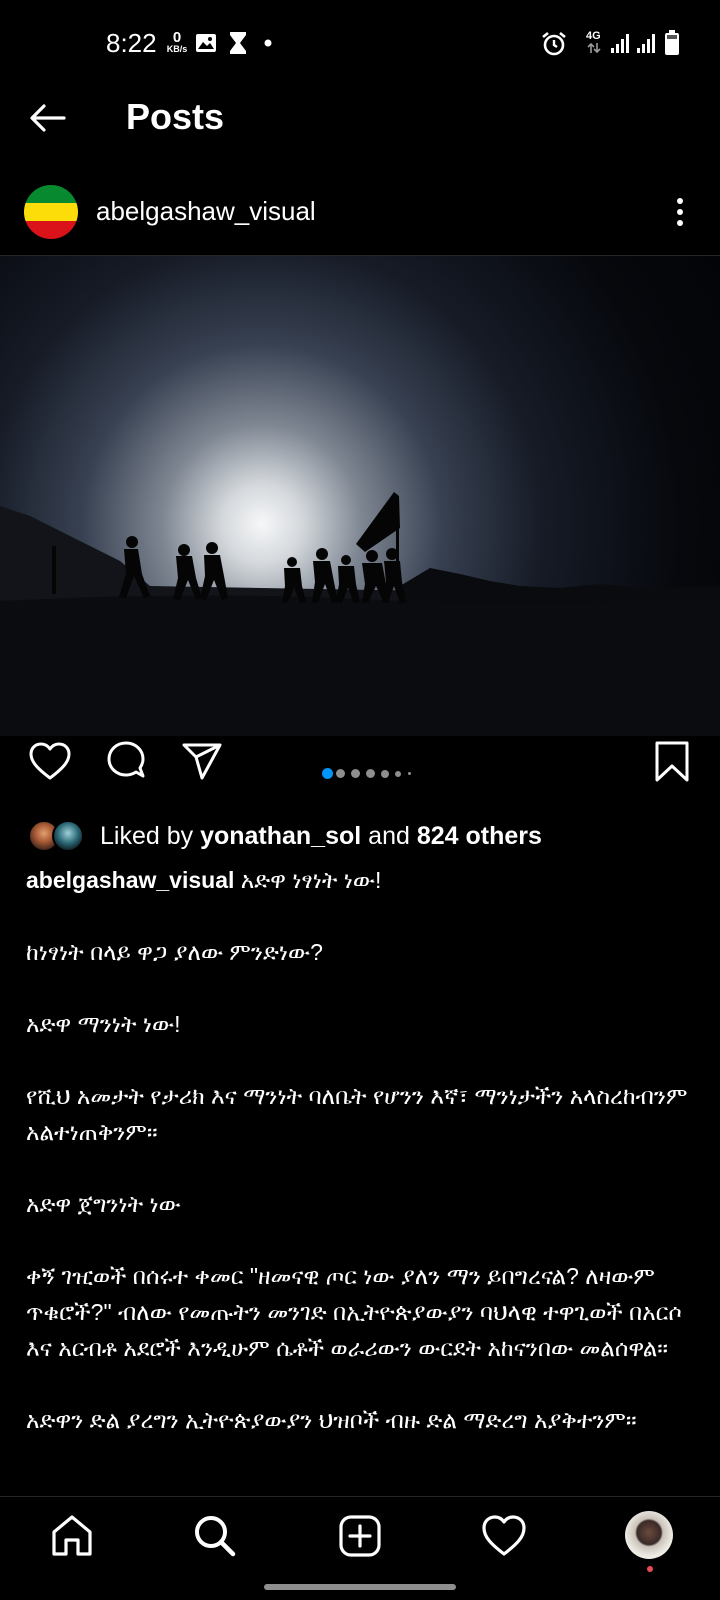 The image size is (720, 1600). What do you see at coordinates (48, 118) in the screenshot?
I see `back-arrow-icon` at bounding box center [48, 118].